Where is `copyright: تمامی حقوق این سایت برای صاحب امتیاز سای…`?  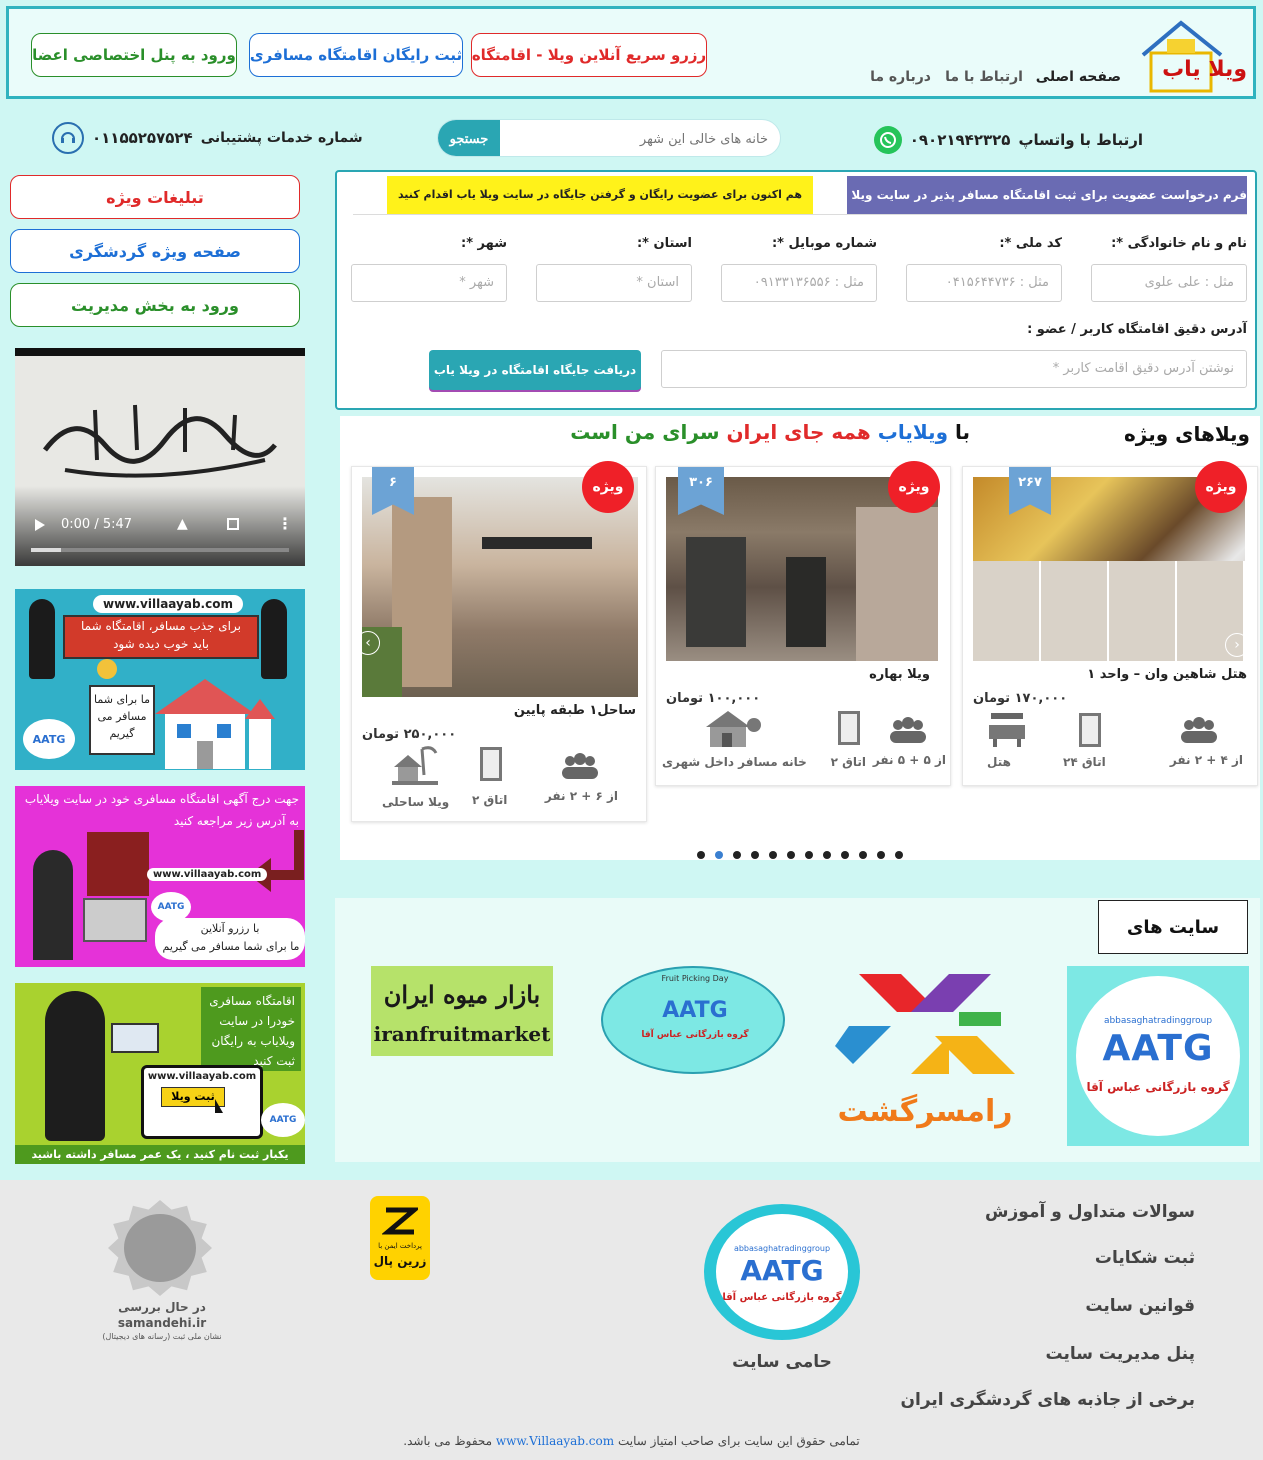
copyright: تمامی حقوق این سایت برای صاحب امتیاز سای… is located at coordinates (631, 1441).